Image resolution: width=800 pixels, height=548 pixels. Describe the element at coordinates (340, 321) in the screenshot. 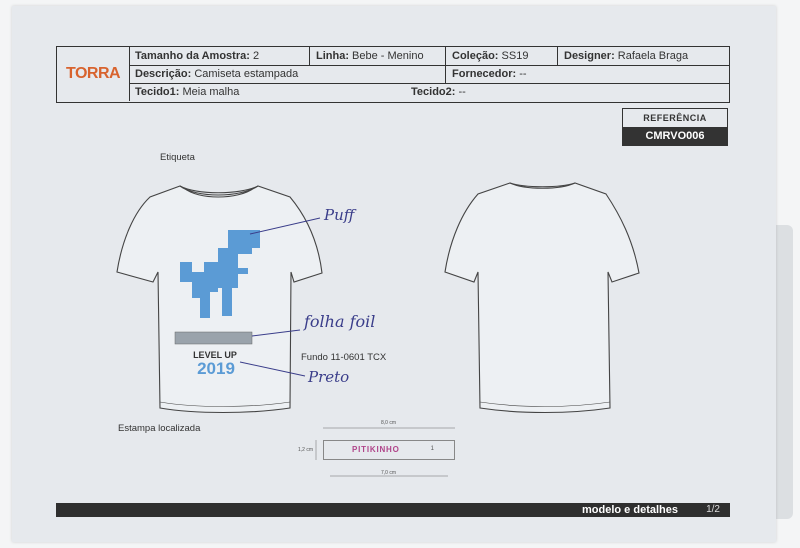

I see `foil-handwriting: folha foil` at that location.